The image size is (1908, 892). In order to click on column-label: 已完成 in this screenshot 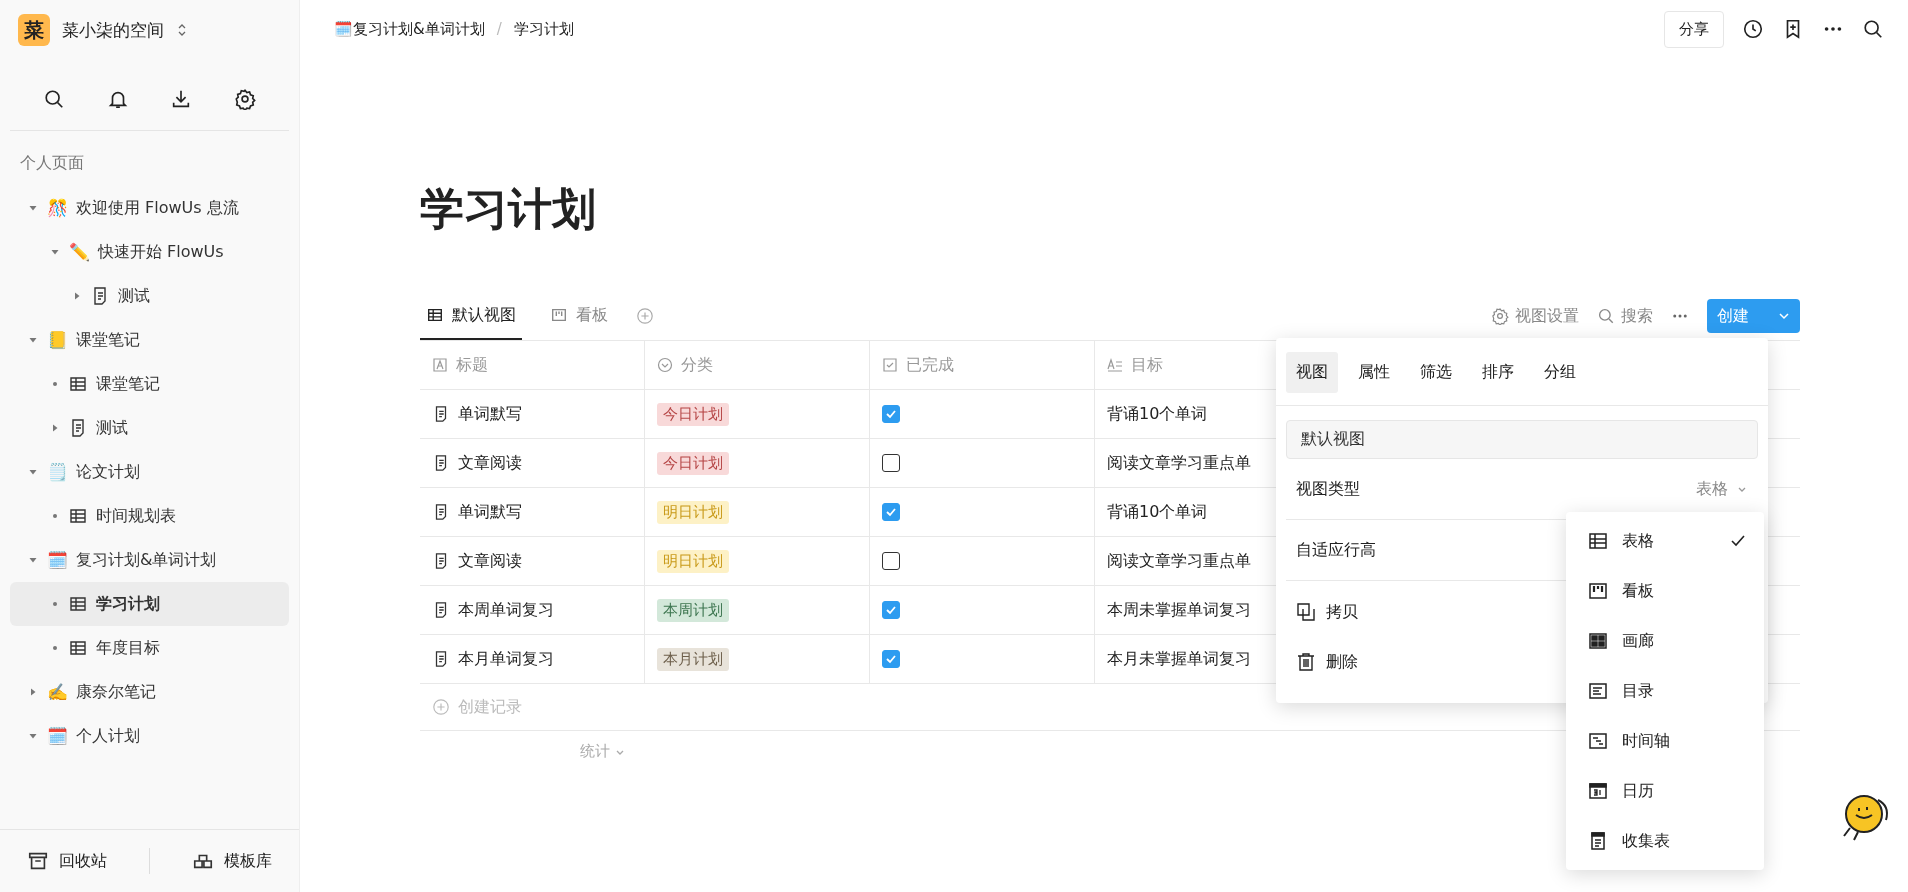, I will do `click(930, 365)`.